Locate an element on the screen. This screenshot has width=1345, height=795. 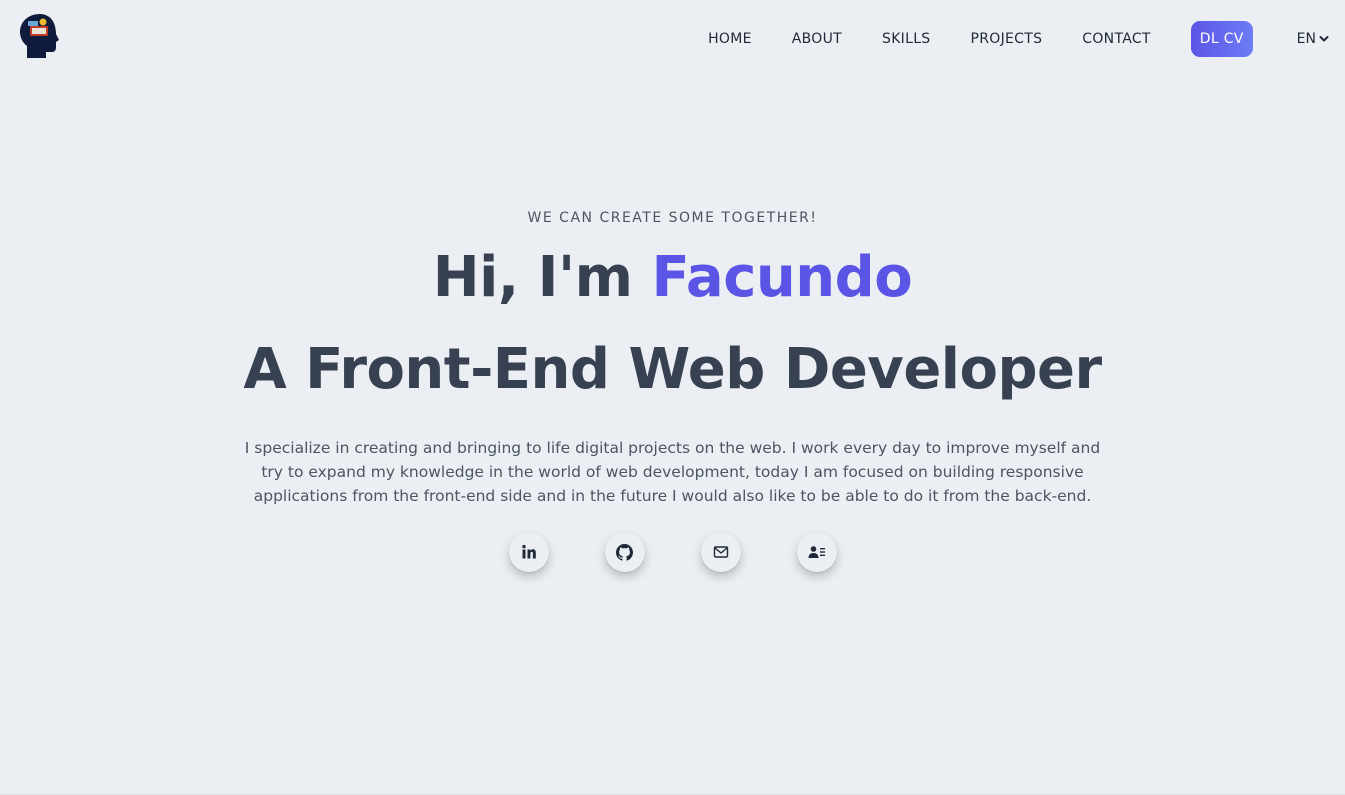
contact-card-button is located at coordinates (816, 552).